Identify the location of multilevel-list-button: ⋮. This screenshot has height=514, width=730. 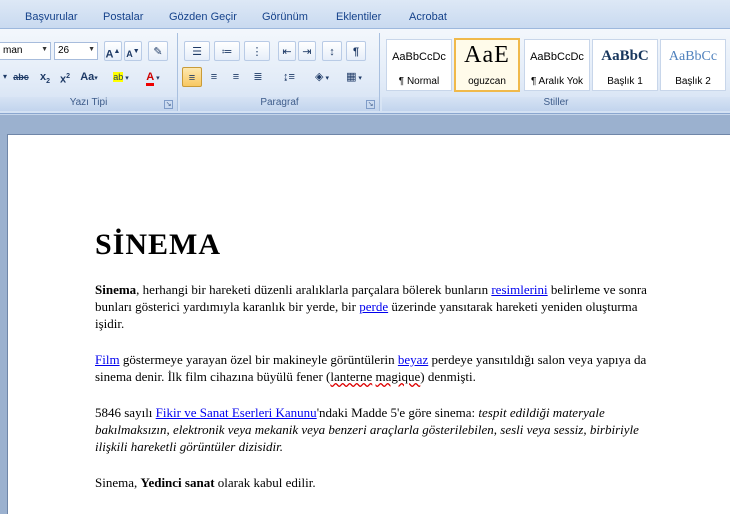
(257, 51).